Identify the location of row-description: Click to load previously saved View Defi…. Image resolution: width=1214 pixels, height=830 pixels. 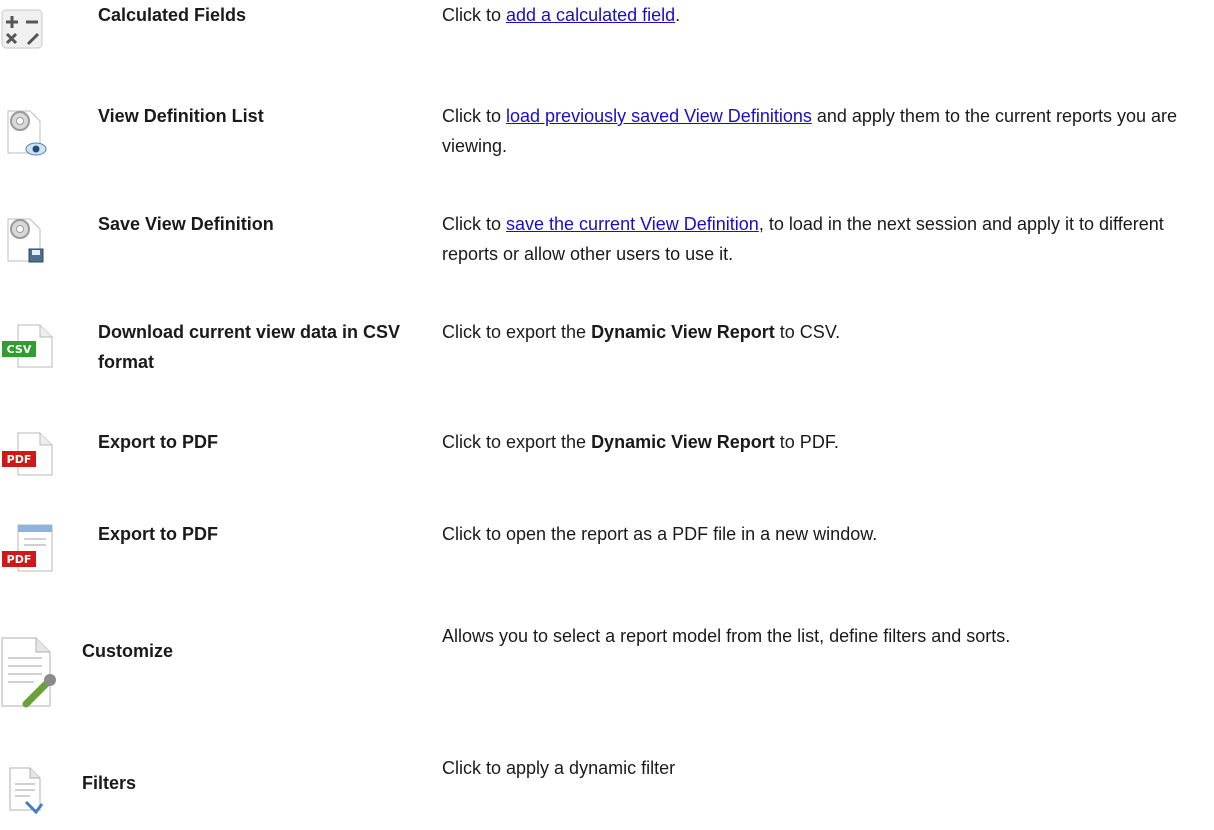
(810, 131).